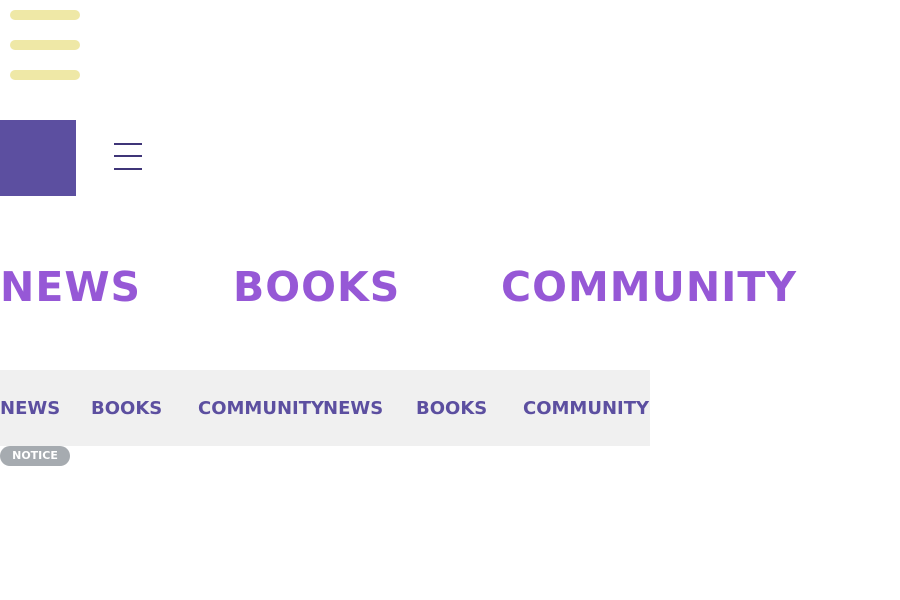 The width and height of the screenshot is (900, 600). What do you see at coordinates (35, 456) in the screenshot?
I see `notice-badge: NOTICE` at bounding box center [35, 456].